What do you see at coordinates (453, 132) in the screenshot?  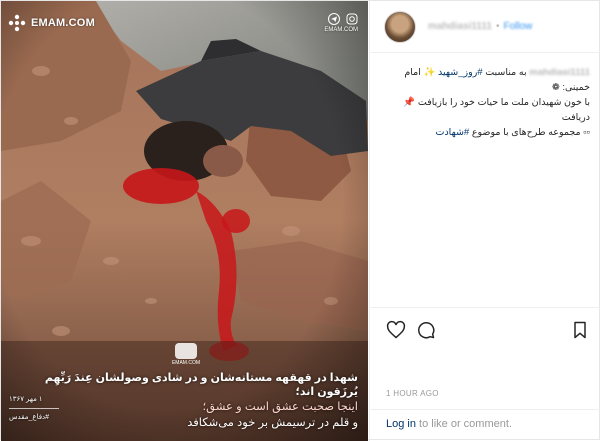 I see `hashtag-link-2: #شهادت` at bounding box center [453, 132].